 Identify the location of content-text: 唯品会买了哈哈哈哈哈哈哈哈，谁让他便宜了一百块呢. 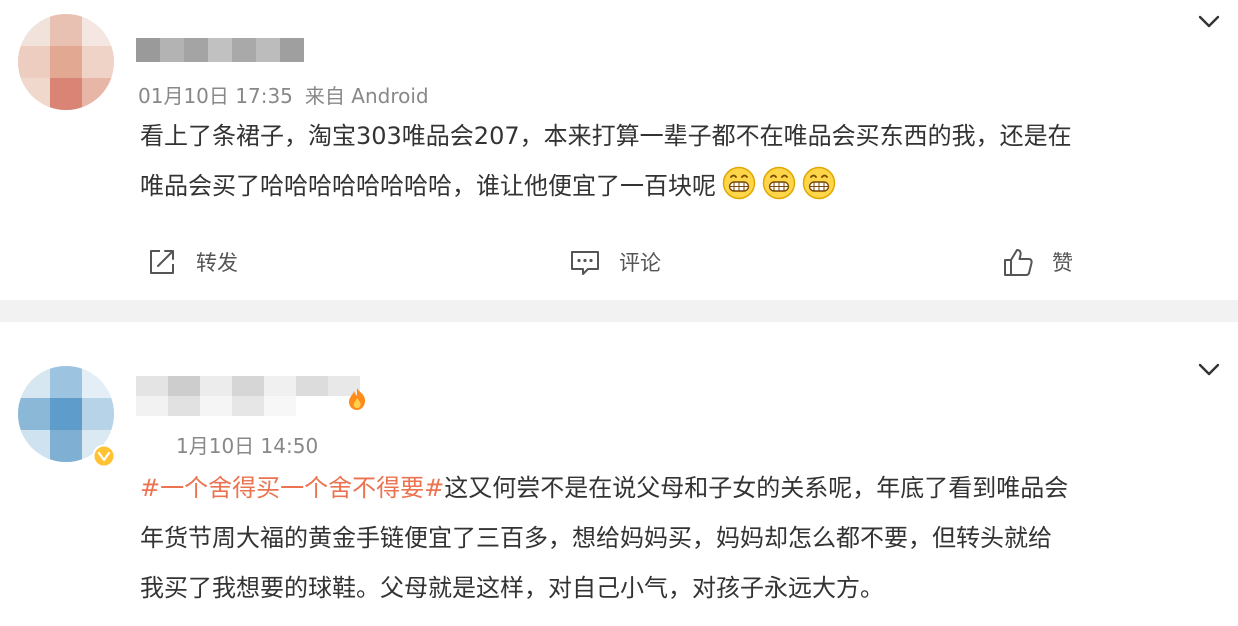
(428, 186).